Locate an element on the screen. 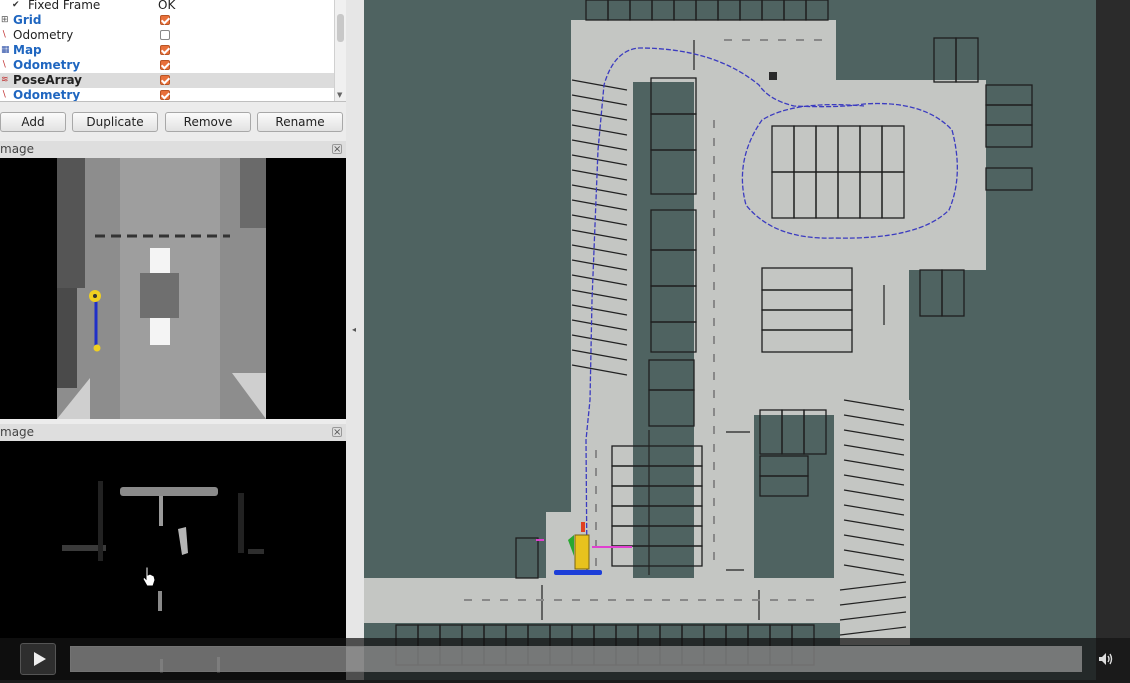  collapse-left-icon: ◂ is located at coordinates (354, 329).